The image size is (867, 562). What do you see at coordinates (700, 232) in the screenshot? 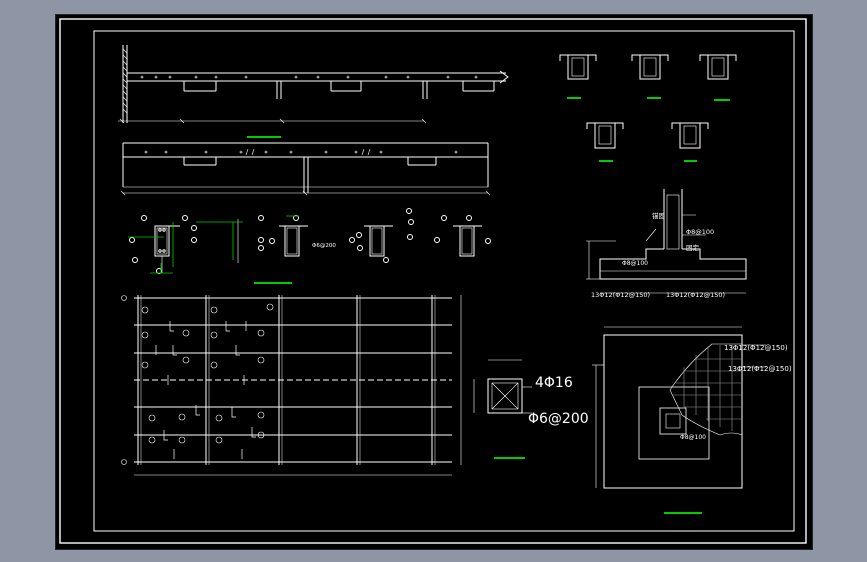
I see `column-tie-label: Φ8@100` at bounding box center [700, 232].